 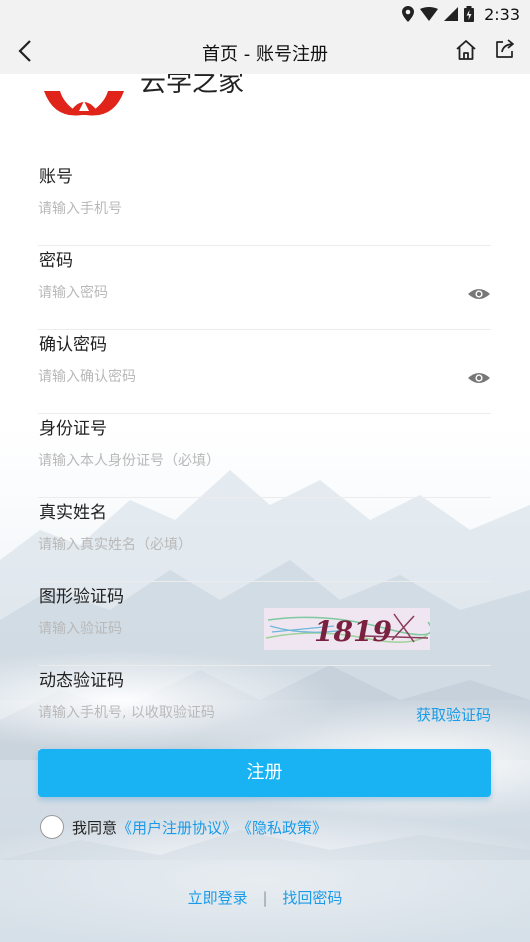 I want to click on password-label: 密码, so click(x=56, y=261).